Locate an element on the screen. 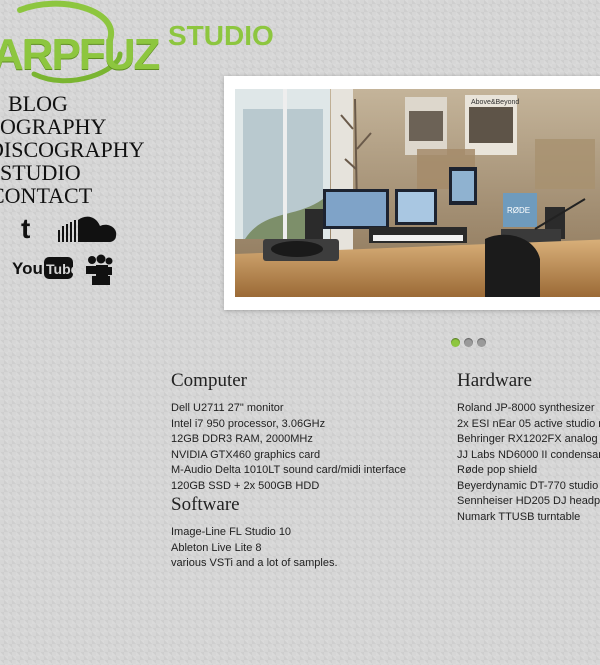 This screenshot has width=600, height=665. logo-wordmark: ARPFUZ is located at coordinates (80, 54).